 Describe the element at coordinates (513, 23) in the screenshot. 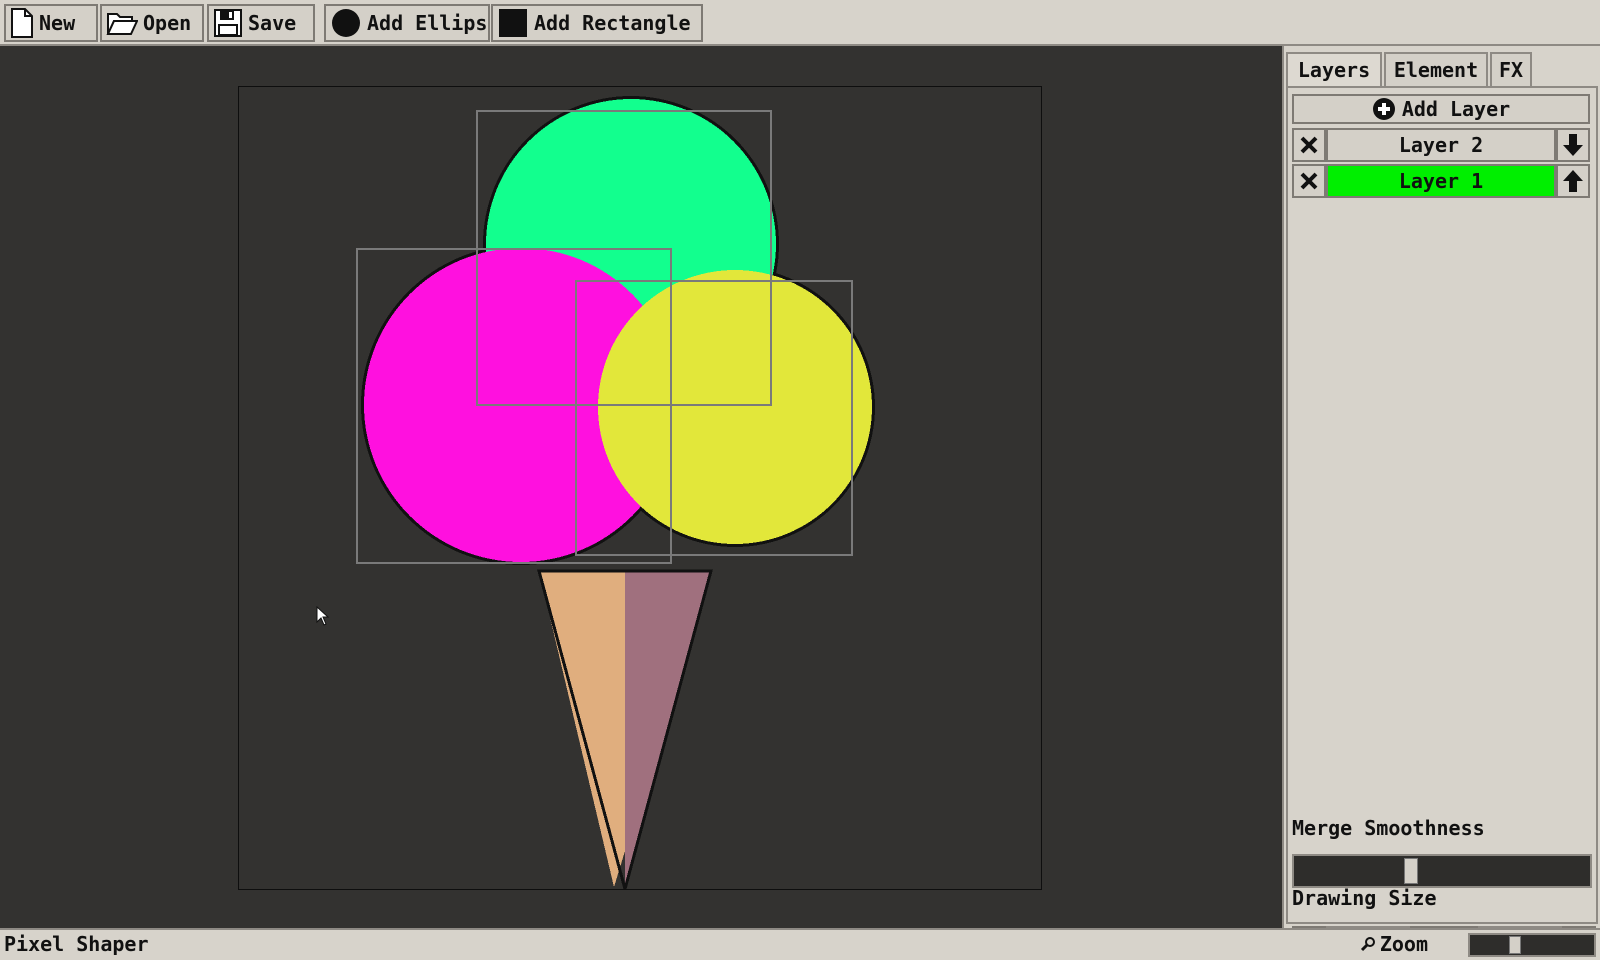

I see `rectangle-icon` at that location.